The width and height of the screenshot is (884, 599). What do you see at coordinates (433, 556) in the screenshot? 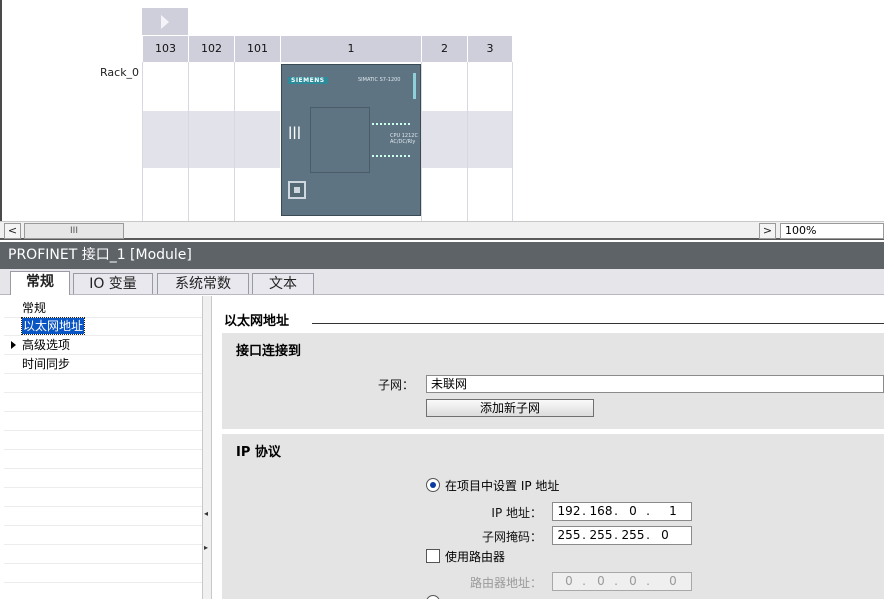
I see `use-router-checkbox` at bounding box center [433, 556].